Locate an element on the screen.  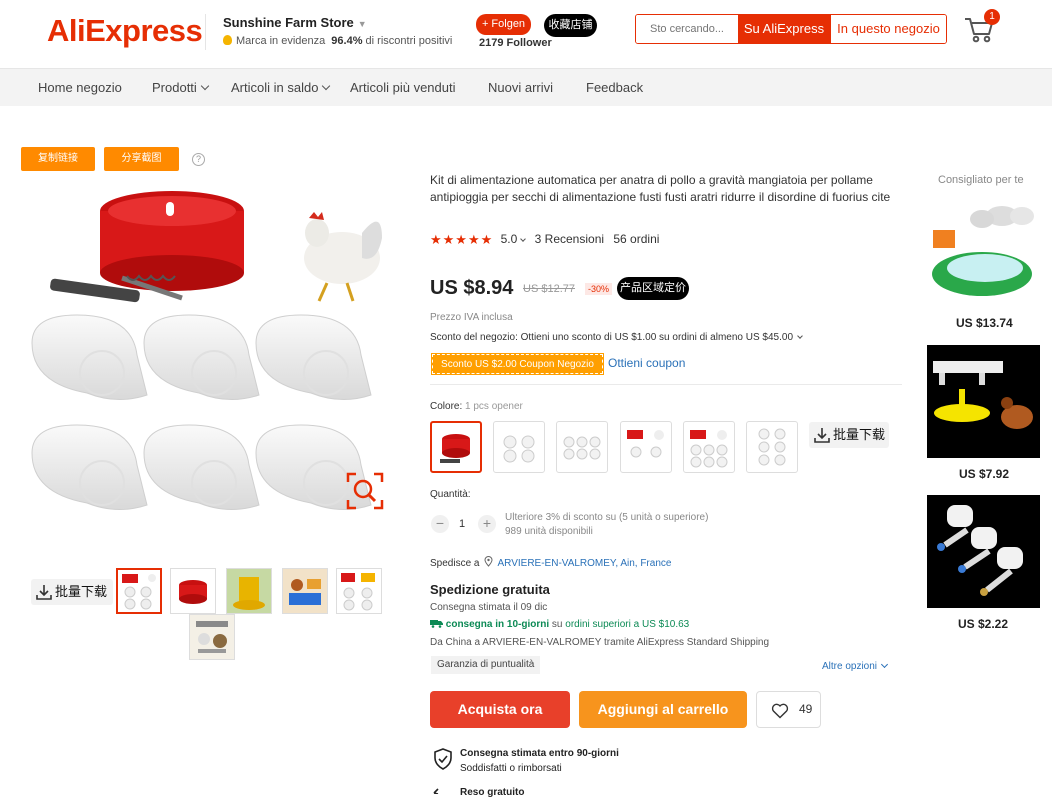
cart-count-badge: 1 is located at coordinates (992, 17).